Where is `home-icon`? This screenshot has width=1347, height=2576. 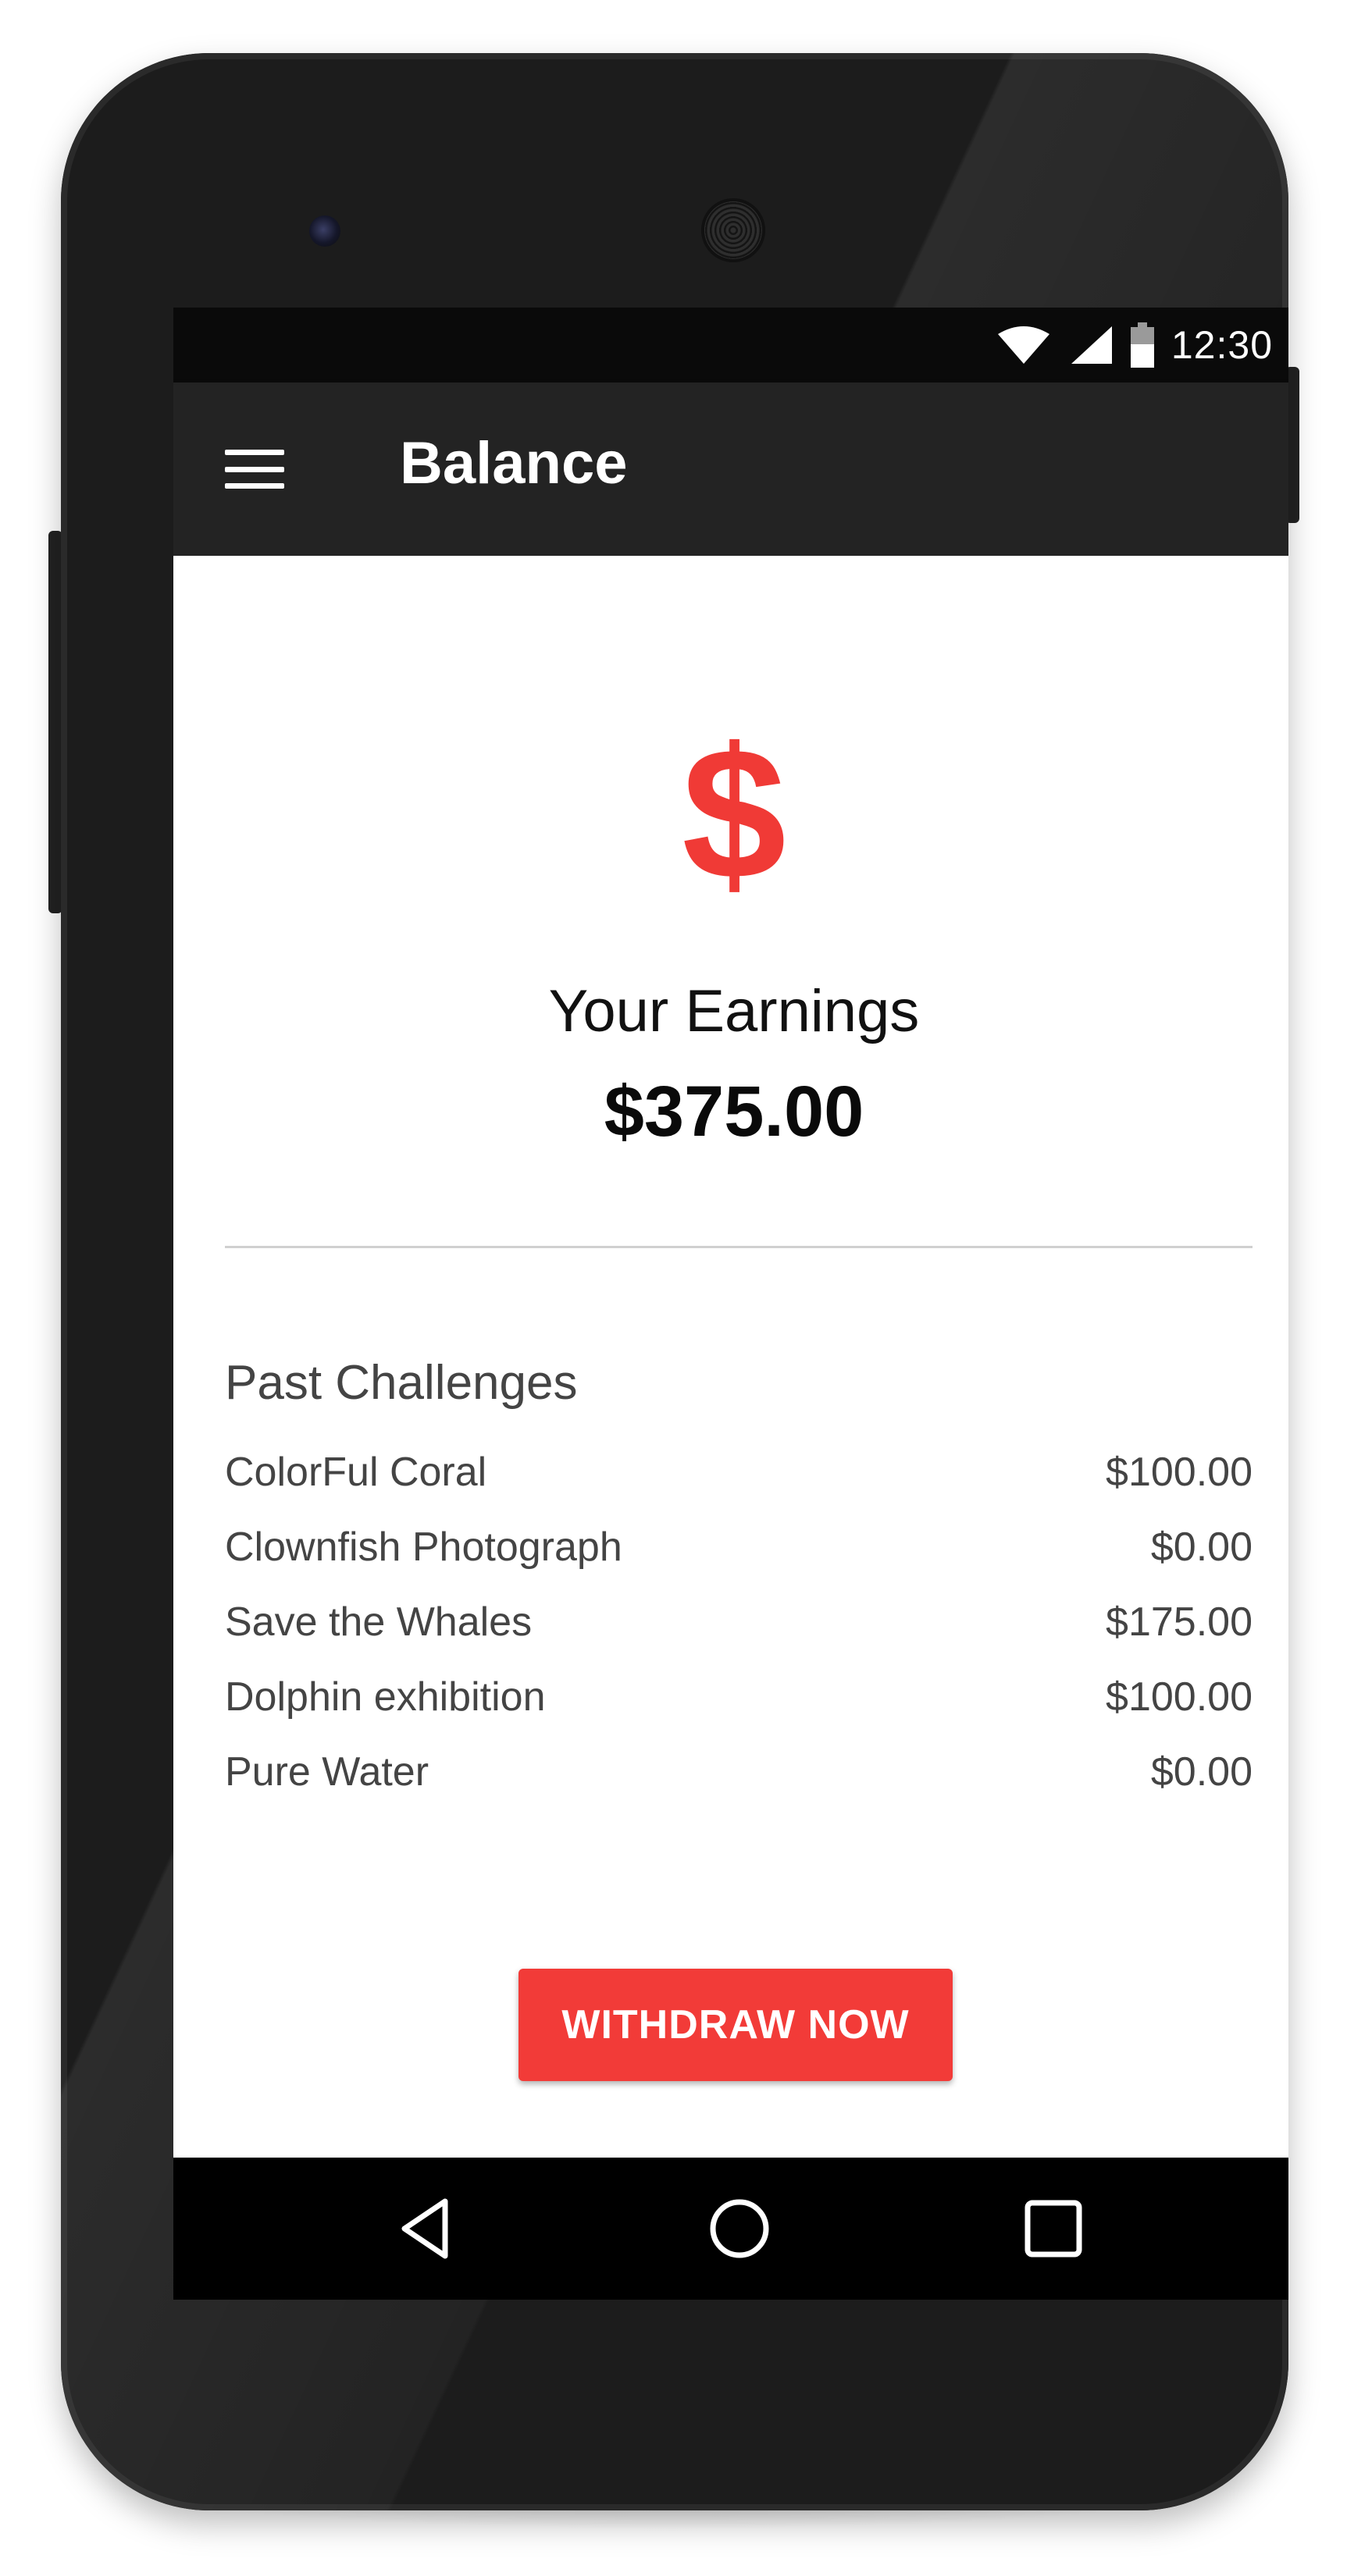 home-icon is located at coordinates (739, 2229).